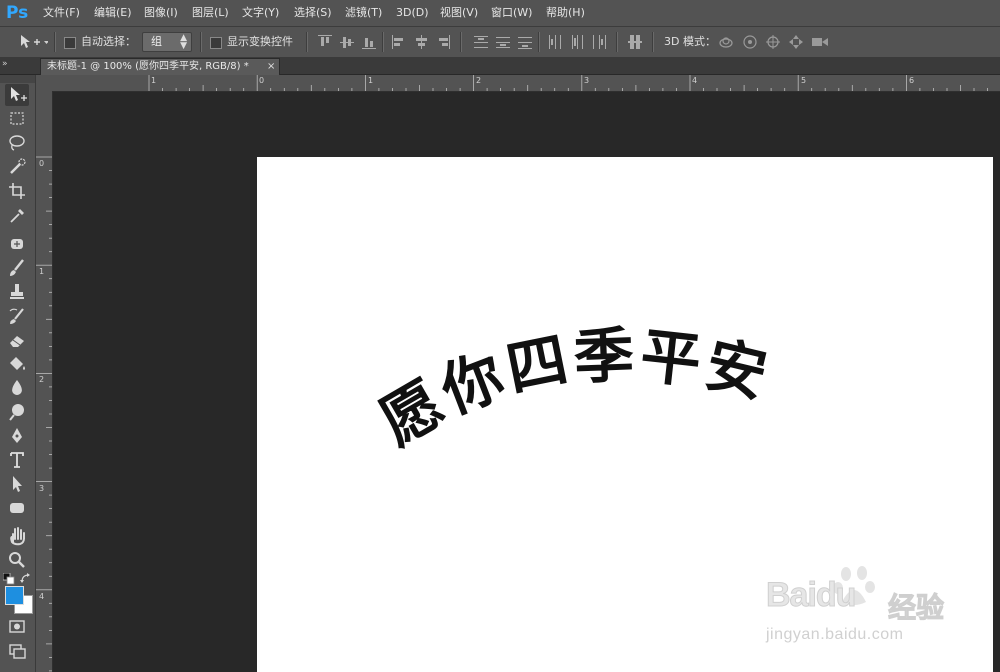 The image size is (1000, 672). What do you see at coordinates (26, 576) in the screenshot?
I see `swap-colors-icon` at bounding box center [26, 576].